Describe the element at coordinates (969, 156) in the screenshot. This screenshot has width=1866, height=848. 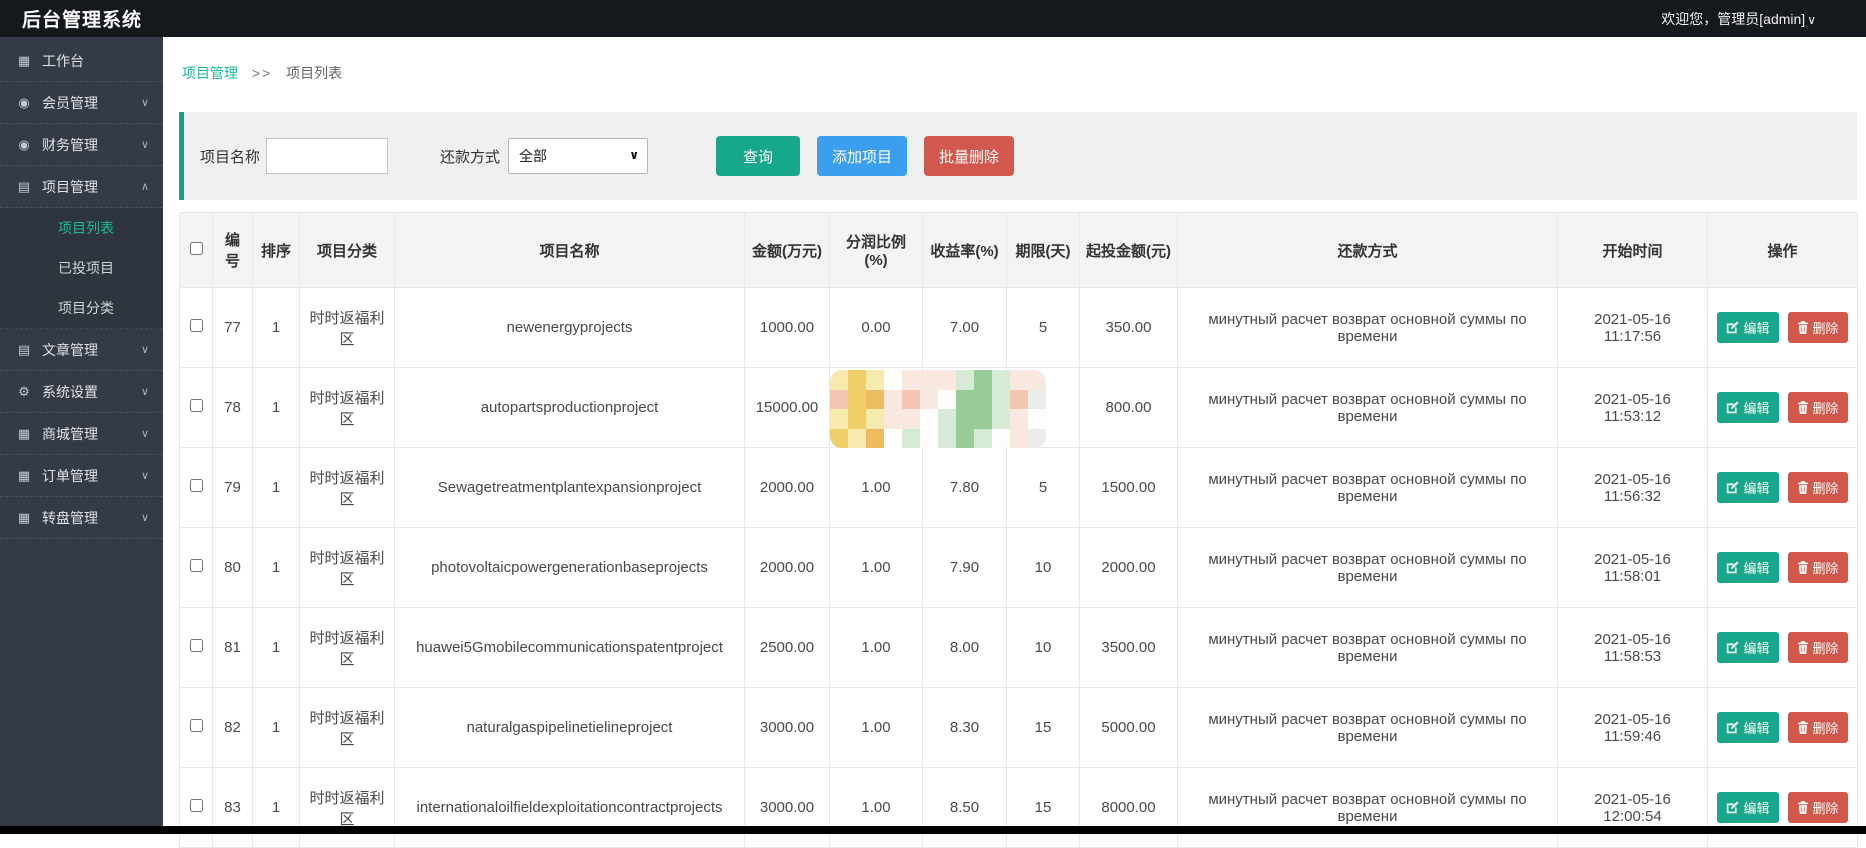
I see `batch-delete-button: 批量删除` at that location.